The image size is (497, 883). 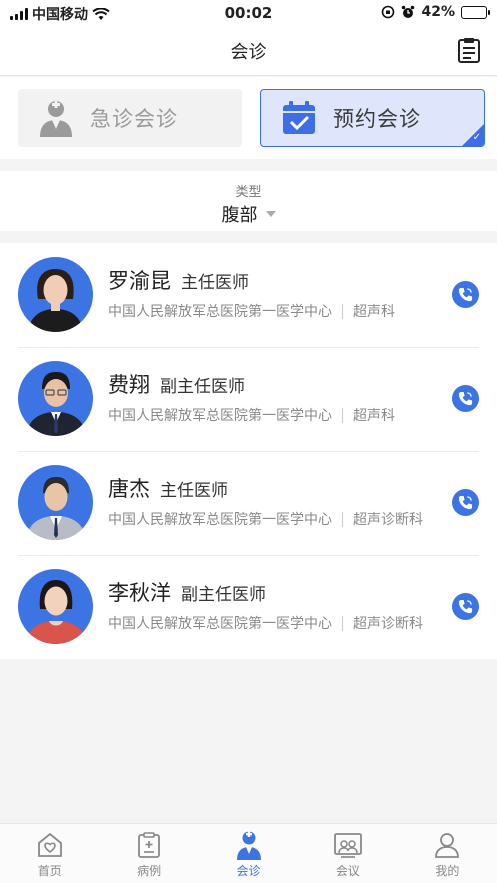 I want to click on check-icon: ✓, so click(x=476, y=137).